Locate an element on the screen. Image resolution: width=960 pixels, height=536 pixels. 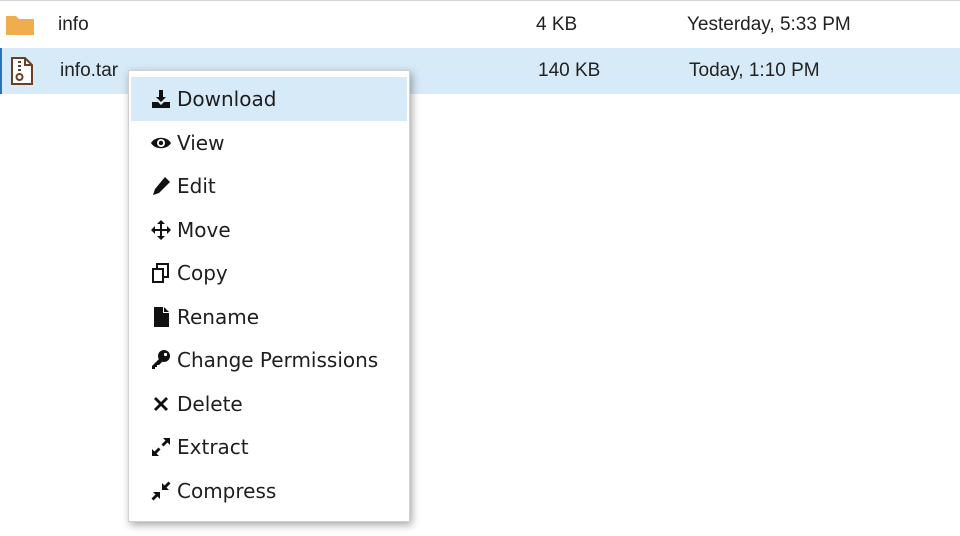
menu-item-copy: Copy is located at coordinates (269, 274).